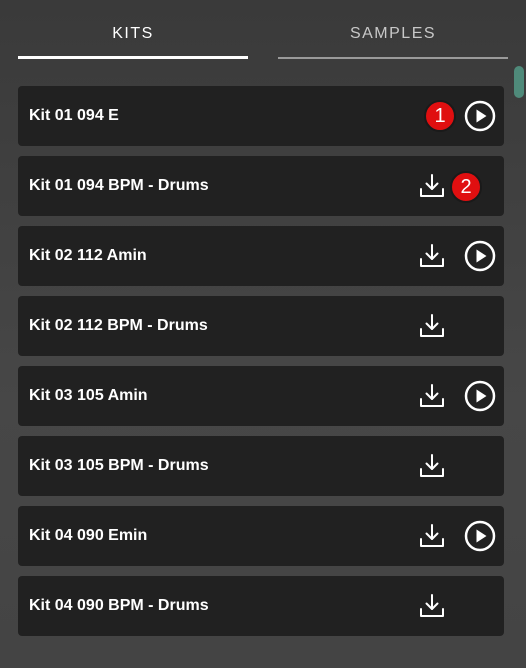 The image size is (526, 668). Describe the element at coordinates (261, 186) in the screenshot. I see `kit-row: Kit 01 094 BPM - Drums 2` at that location.